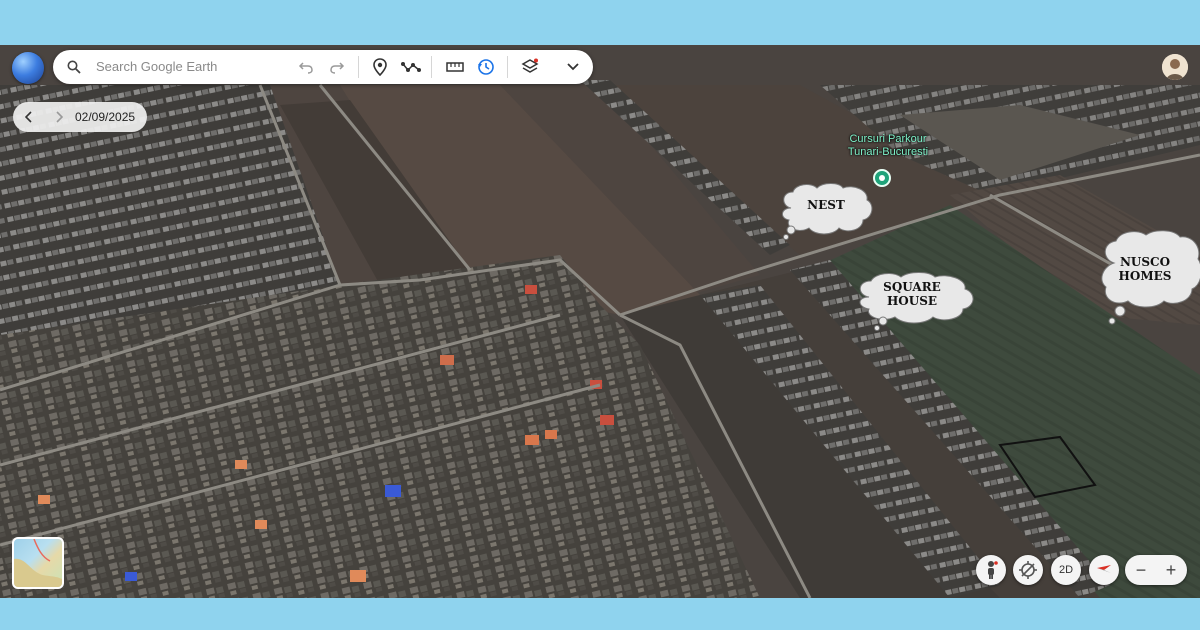  I want to click on callout-nusco-homes-label: NUSCO HOMES, so click(1145, 269).